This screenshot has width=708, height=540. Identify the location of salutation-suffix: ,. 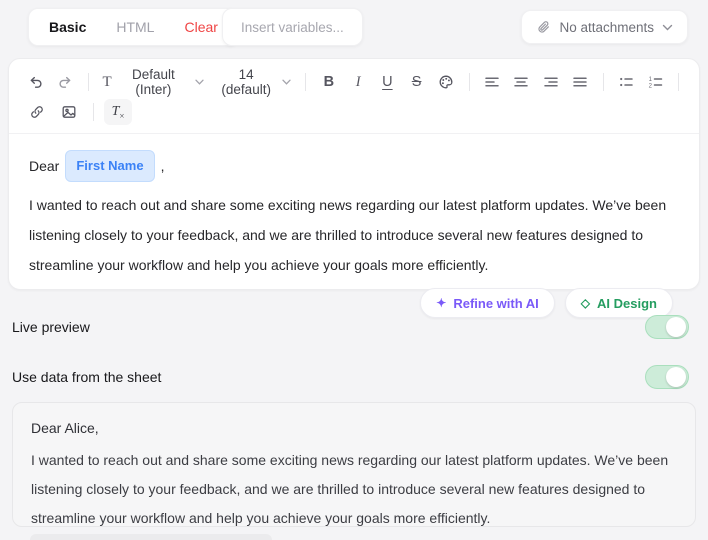
(162, 166).